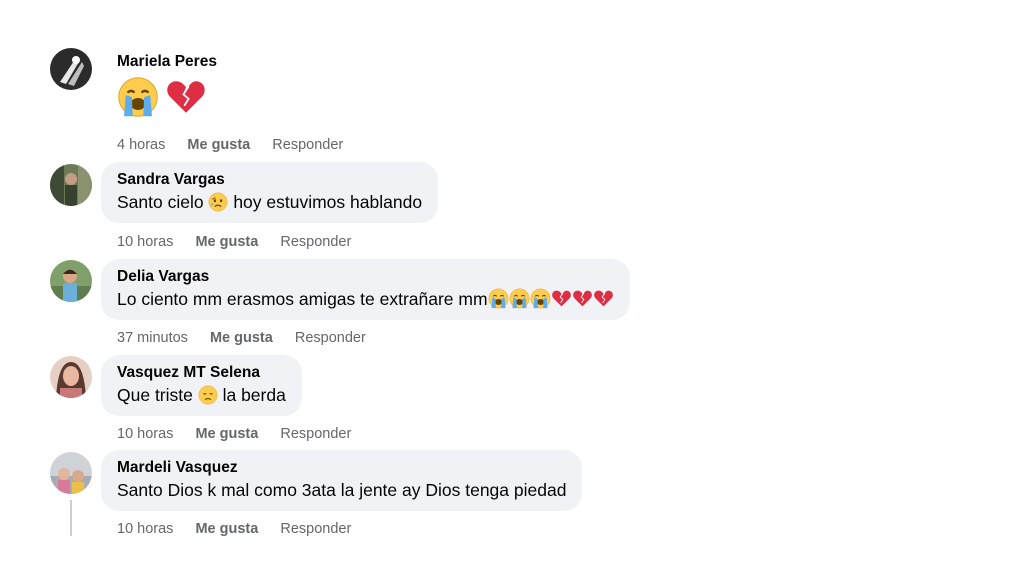 The image size is (1024, 576). I want to click on comment-bubble: Mariela Peres, so click(167, 86).